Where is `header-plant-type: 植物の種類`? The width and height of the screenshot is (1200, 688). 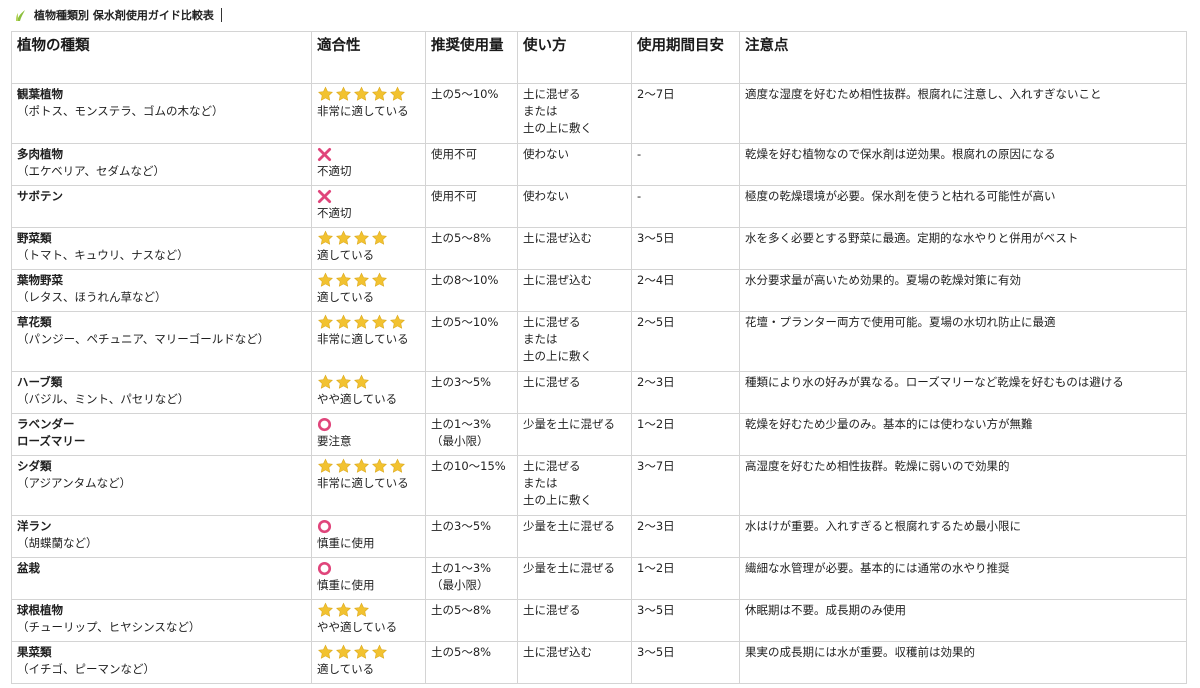 header-plant-type: 植物の種類 is located at coordinates (161, 57).